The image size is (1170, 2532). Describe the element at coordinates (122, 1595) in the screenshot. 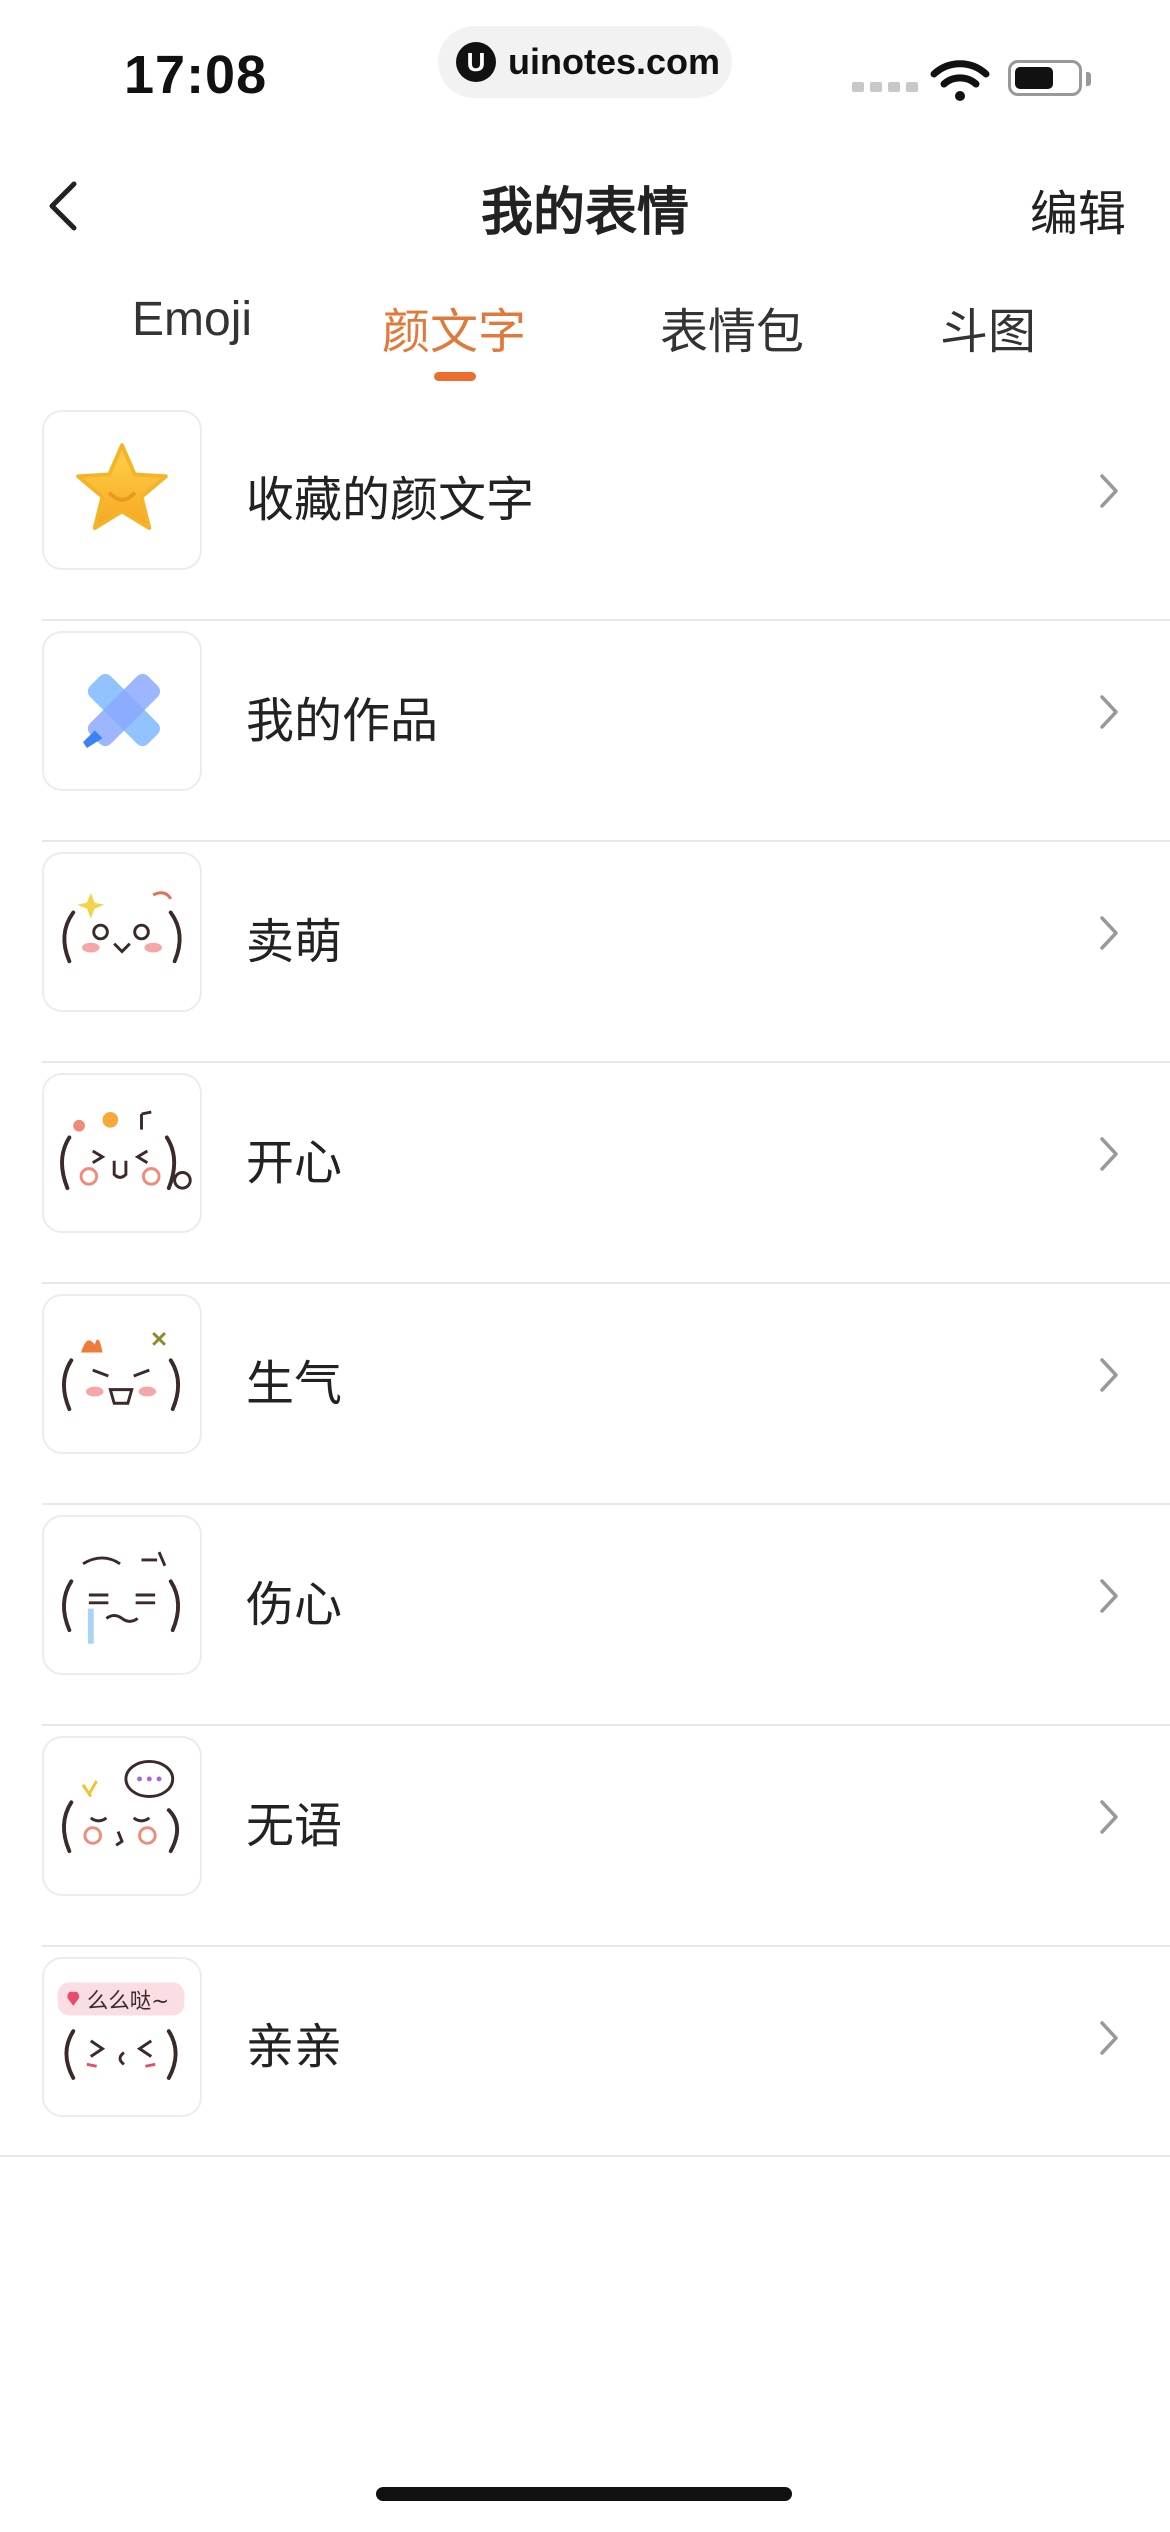

I see `sad-face-icon` at that location.